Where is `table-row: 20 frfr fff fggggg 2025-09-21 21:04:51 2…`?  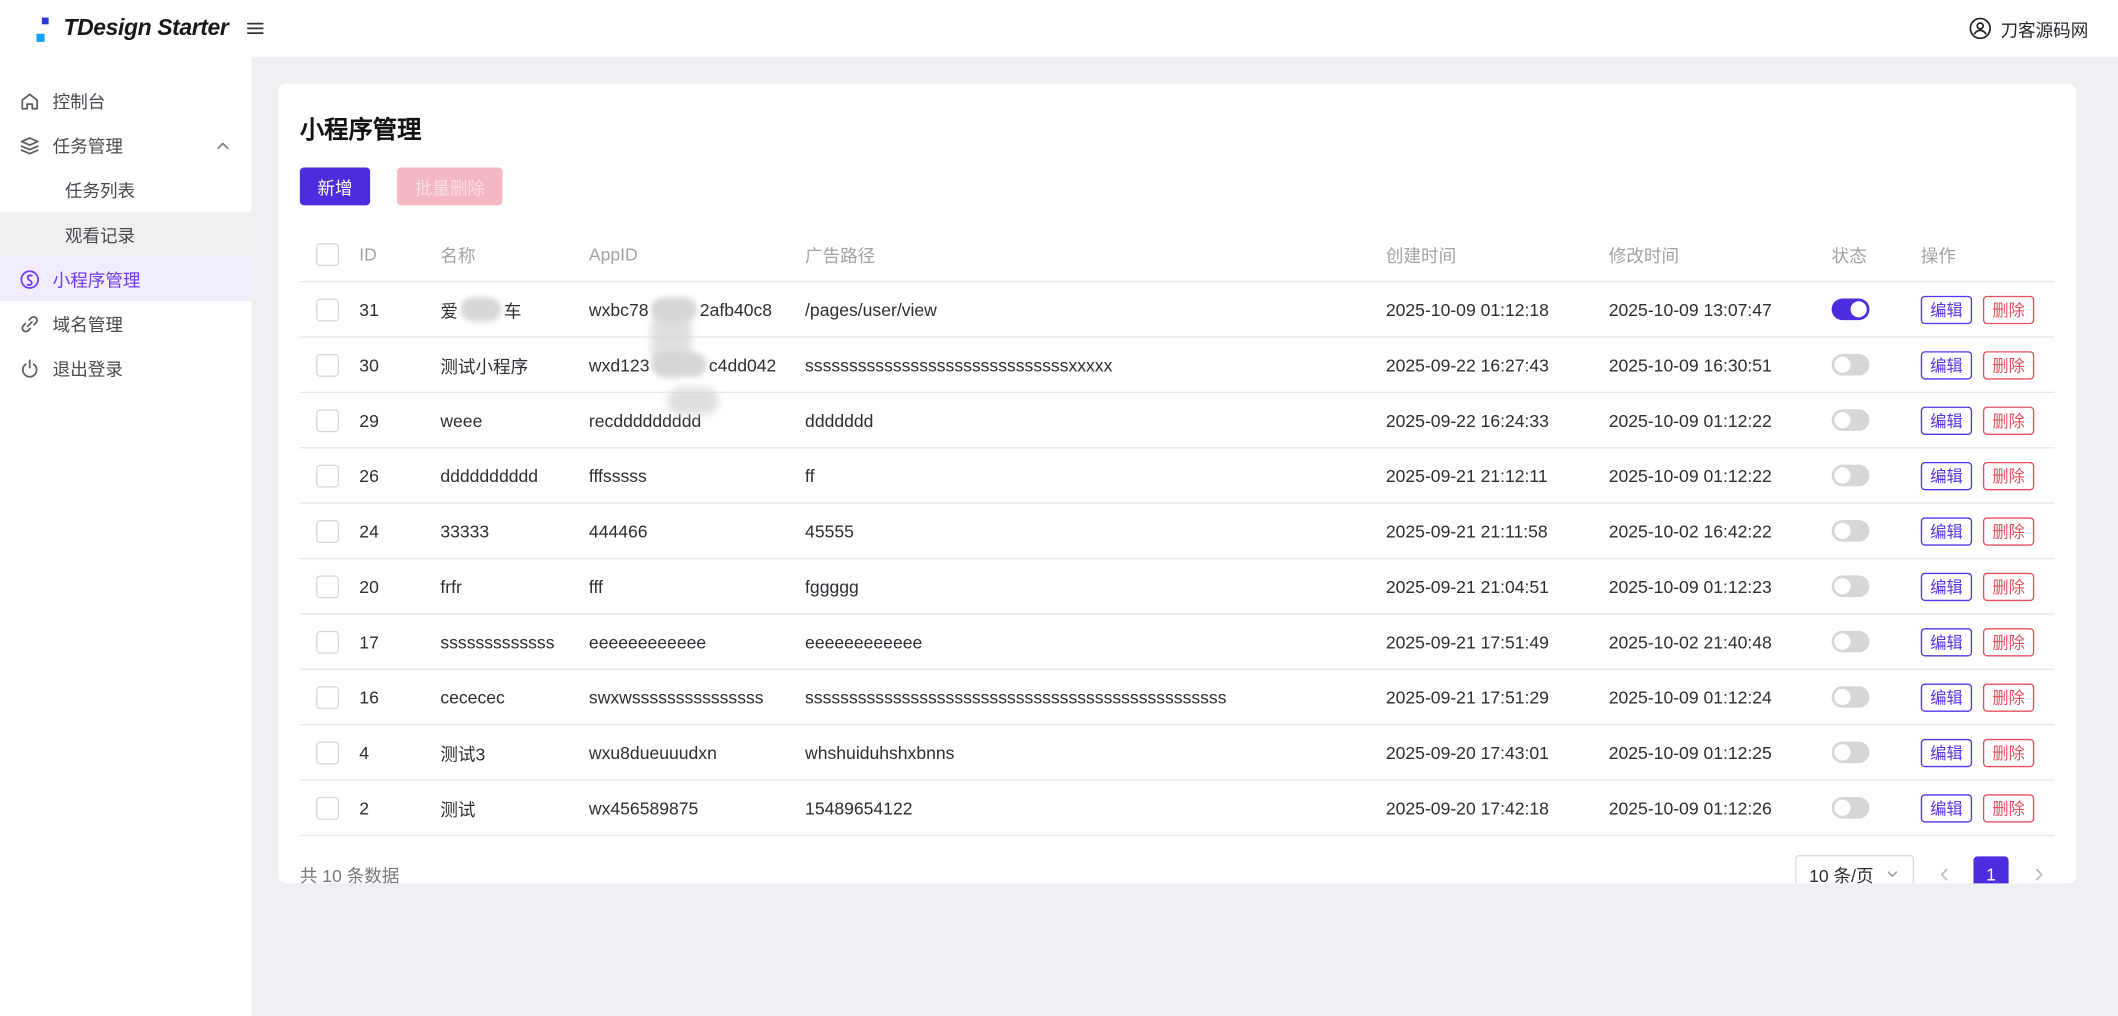
table-row: 20 frfr fff fggggg 2025-09-21 21:04:51 2… is located at coordinates (1177, 587).